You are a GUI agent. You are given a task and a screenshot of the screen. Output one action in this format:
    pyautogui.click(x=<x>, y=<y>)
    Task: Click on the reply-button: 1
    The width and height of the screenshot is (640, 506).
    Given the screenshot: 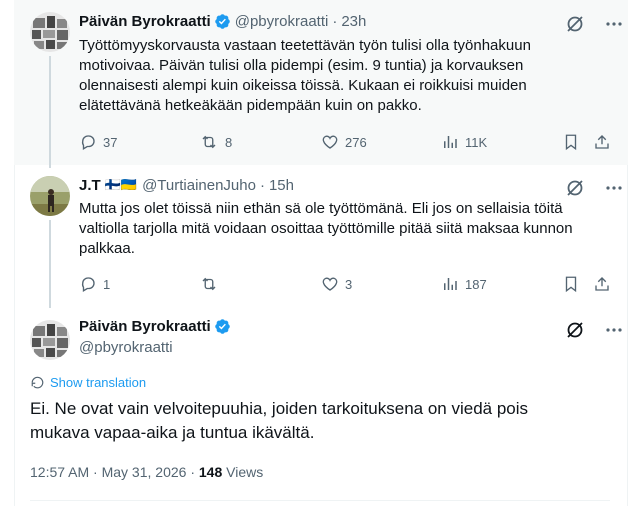 What is the action you would take?
    pyautogui.click(x=94, y=284)
    